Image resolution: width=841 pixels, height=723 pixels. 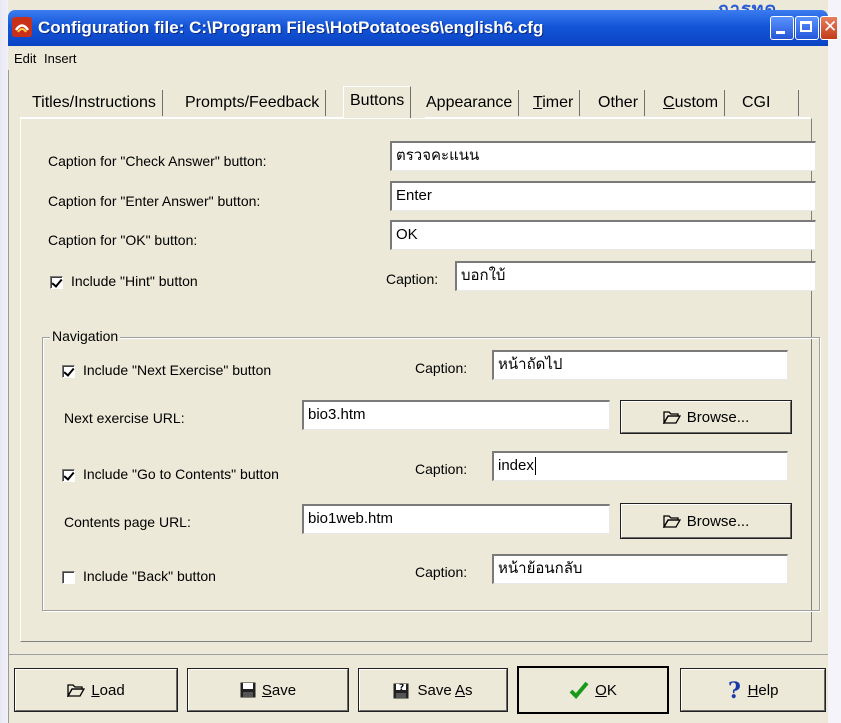 What do you see at coordinates (248, 690) in the screenshot?
I see `floppy-disk-icon` at bounding box center [248, 690].